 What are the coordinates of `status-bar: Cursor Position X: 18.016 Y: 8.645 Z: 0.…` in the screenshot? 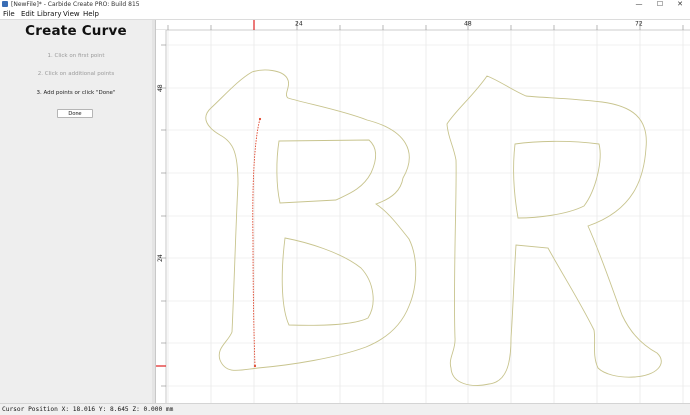 It's located at (345, 409).